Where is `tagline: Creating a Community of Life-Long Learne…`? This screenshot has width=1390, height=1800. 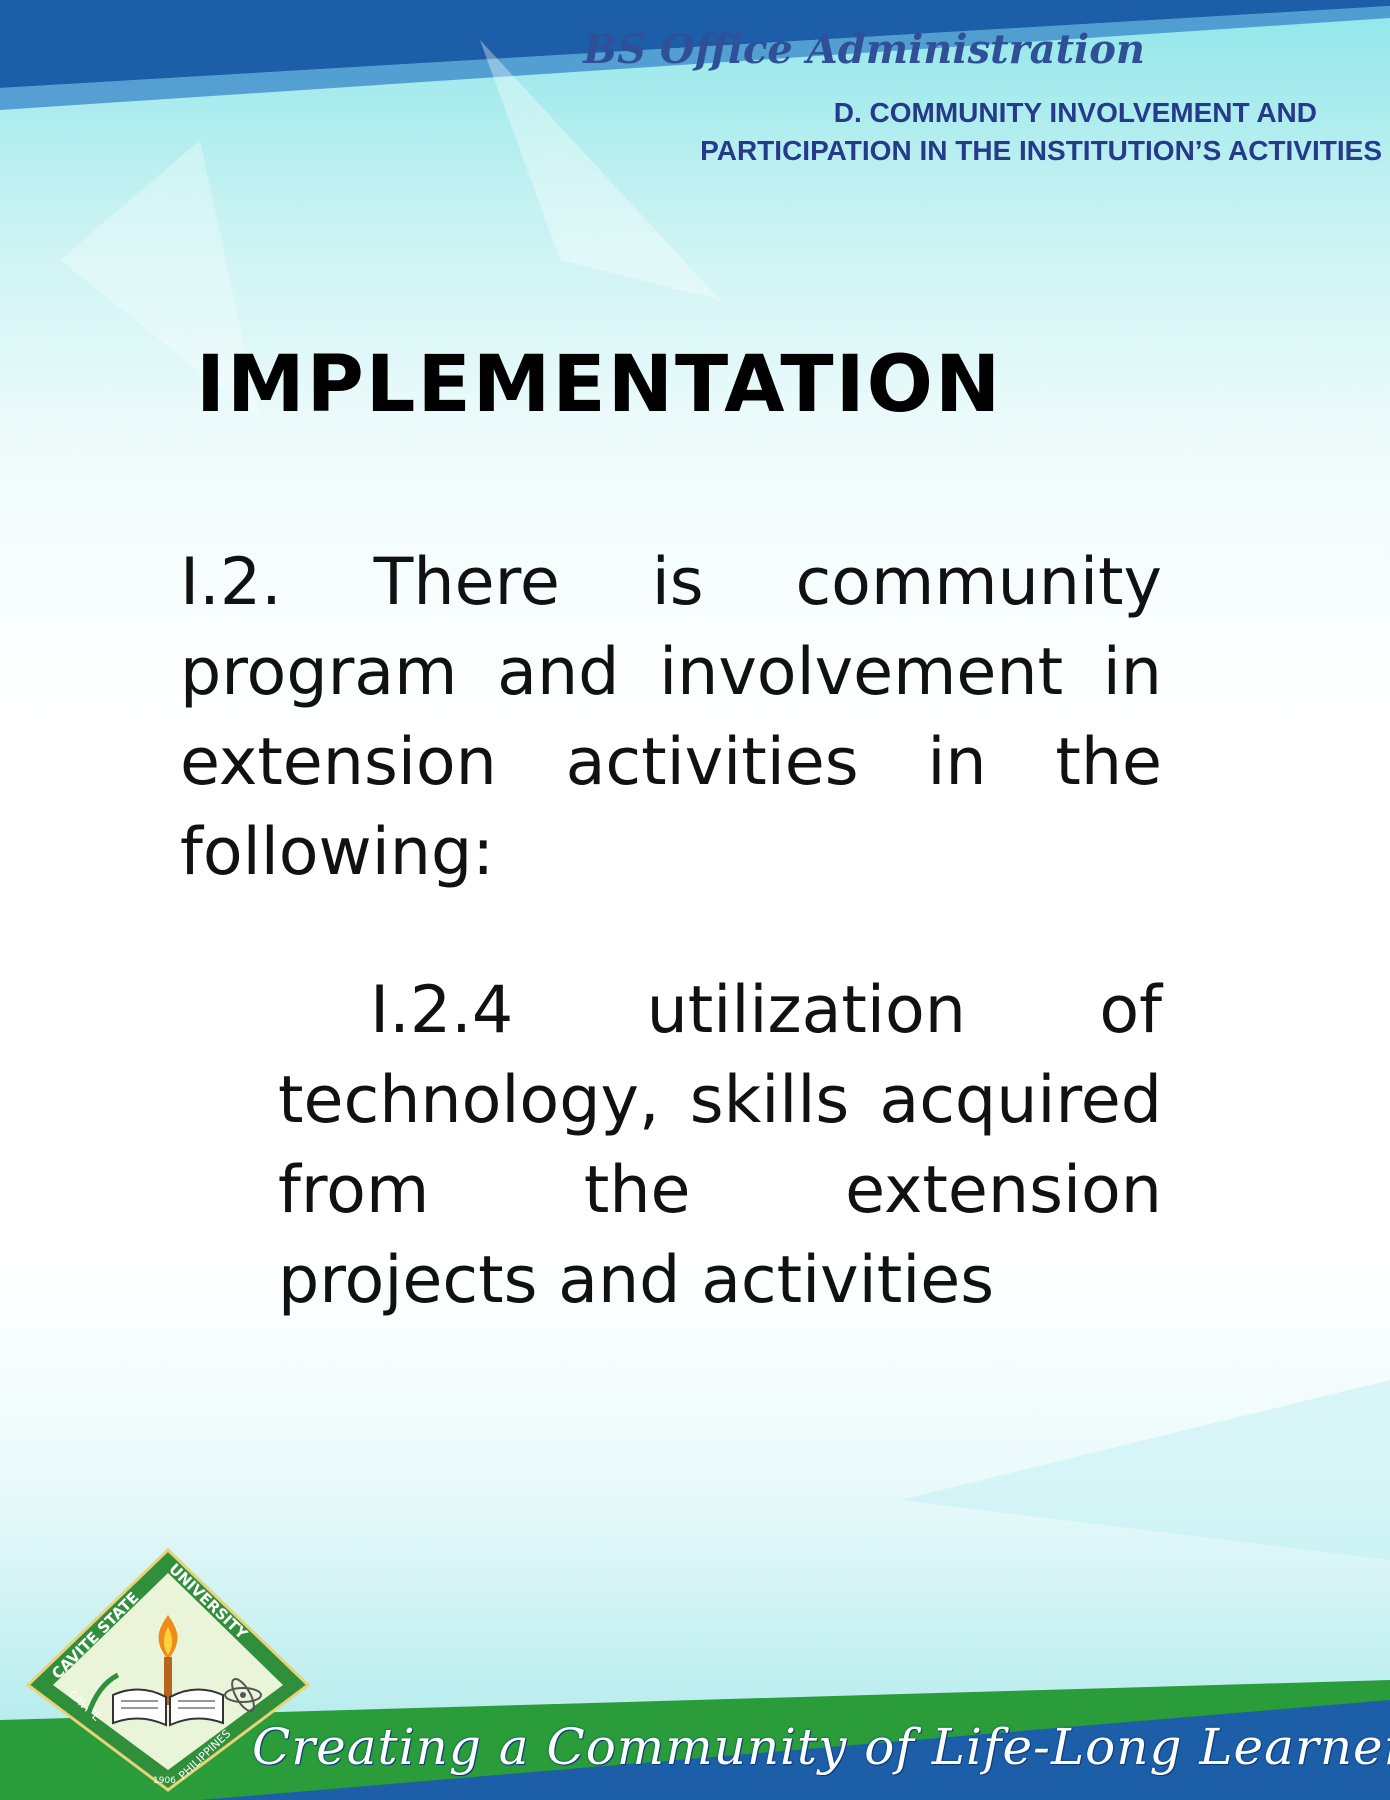 tagline: Creating a Community of Life-Long Learne… is located at coordinates (821, 1747).